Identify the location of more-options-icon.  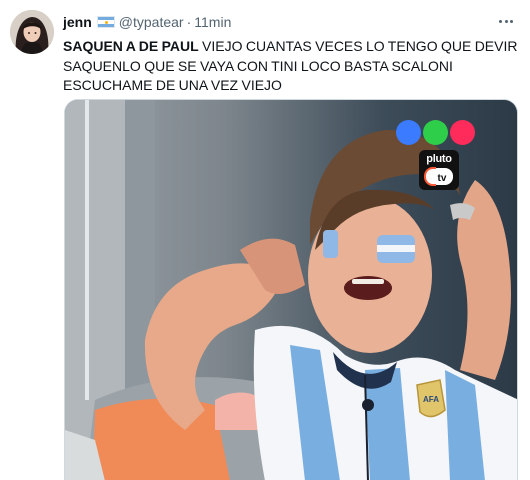
(506, 21).